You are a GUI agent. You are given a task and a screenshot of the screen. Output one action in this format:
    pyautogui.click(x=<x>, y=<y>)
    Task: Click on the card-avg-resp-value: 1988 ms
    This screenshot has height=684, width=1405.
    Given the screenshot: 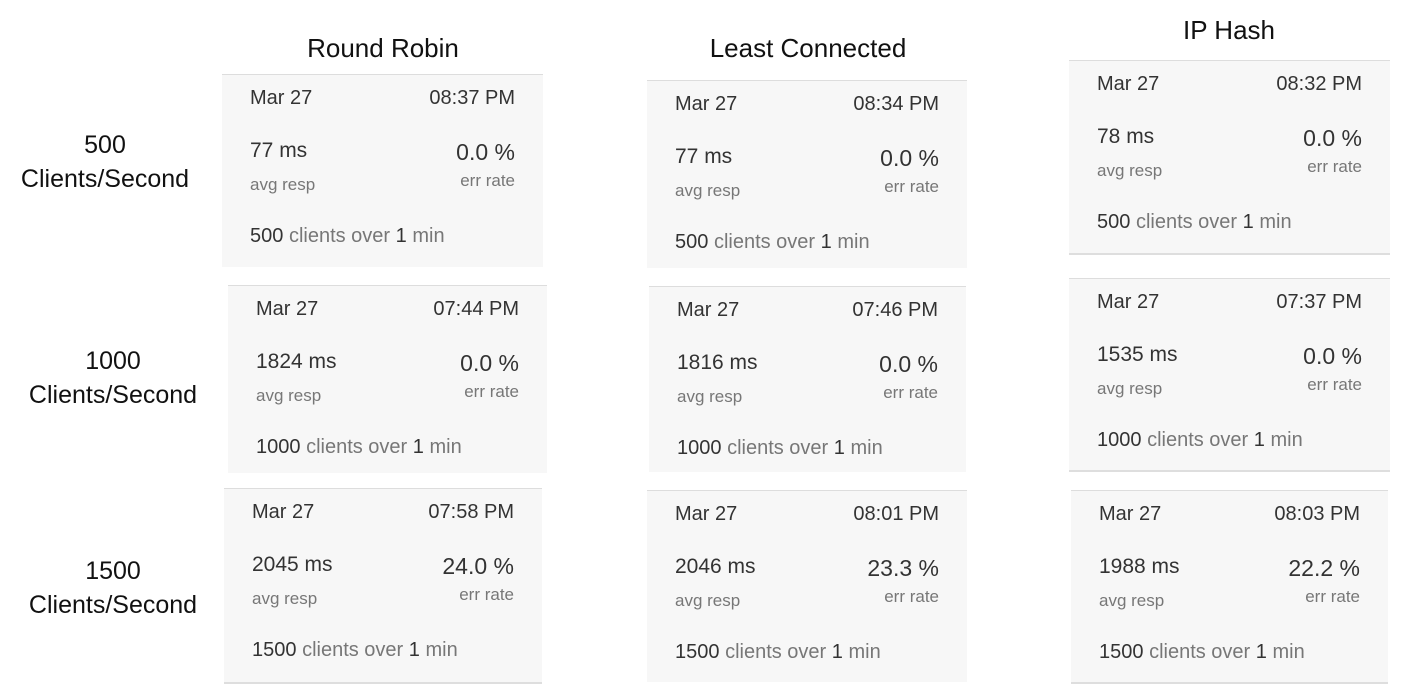 What is the action you would take?
    pyautogui.click(x=1139, y=566)
    